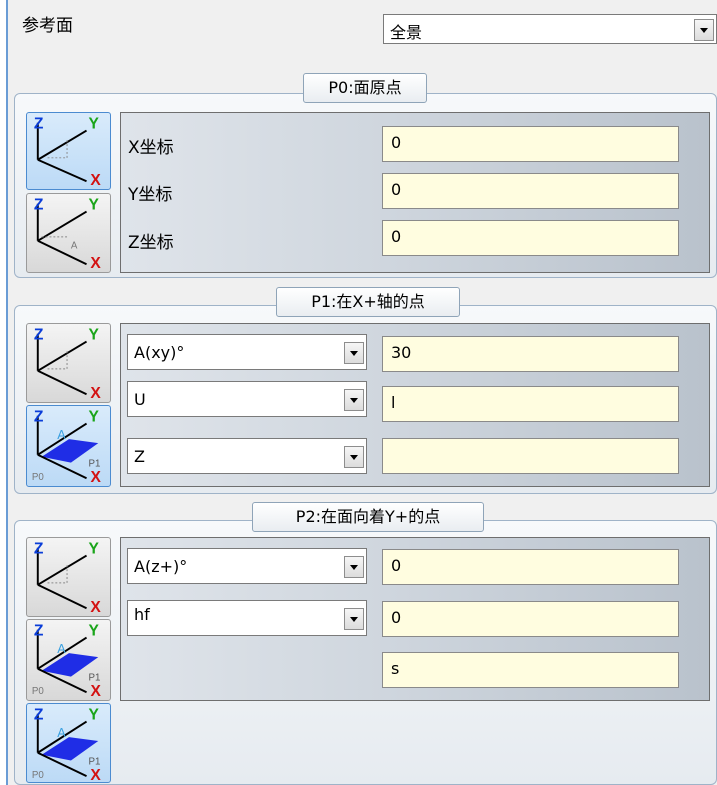 The height and width of the screenshot is (785, 717). What do you see at coordinates (550, 29) in the screenshot?
I see `view-select: 全景` at bounding box center [550, 29].